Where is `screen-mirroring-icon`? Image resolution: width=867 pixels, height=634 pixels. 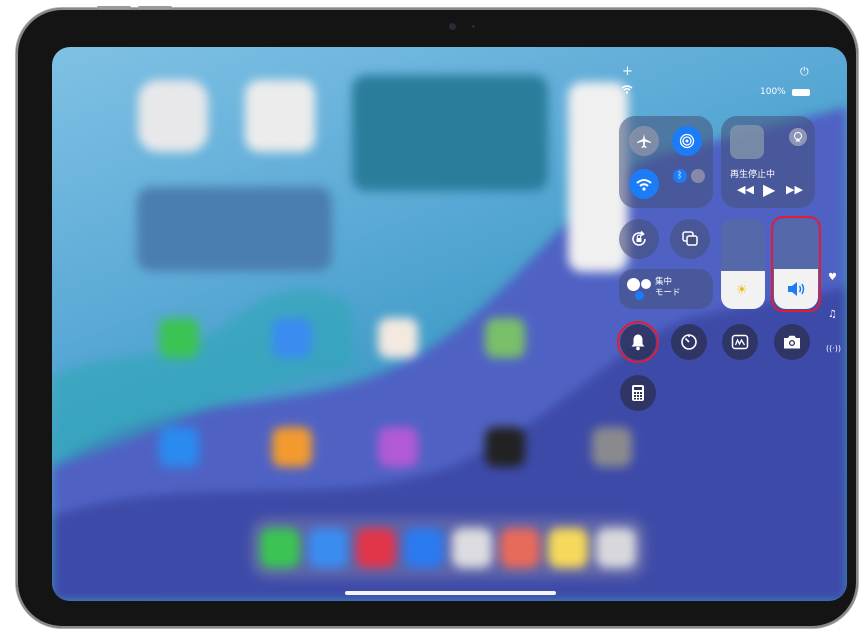
screen-mirroring-icon is located at coordinates (690, 238).